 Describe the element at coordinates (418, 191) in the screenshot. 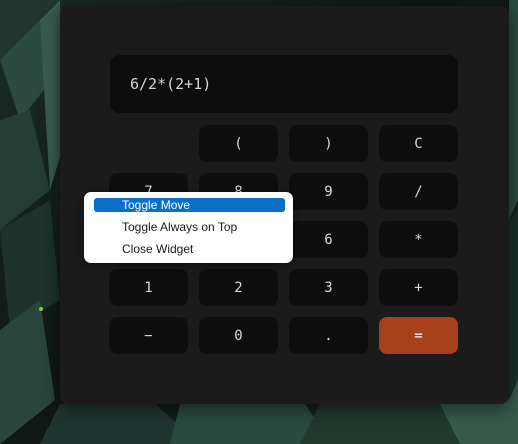

I see `divide-key: /` at that location.